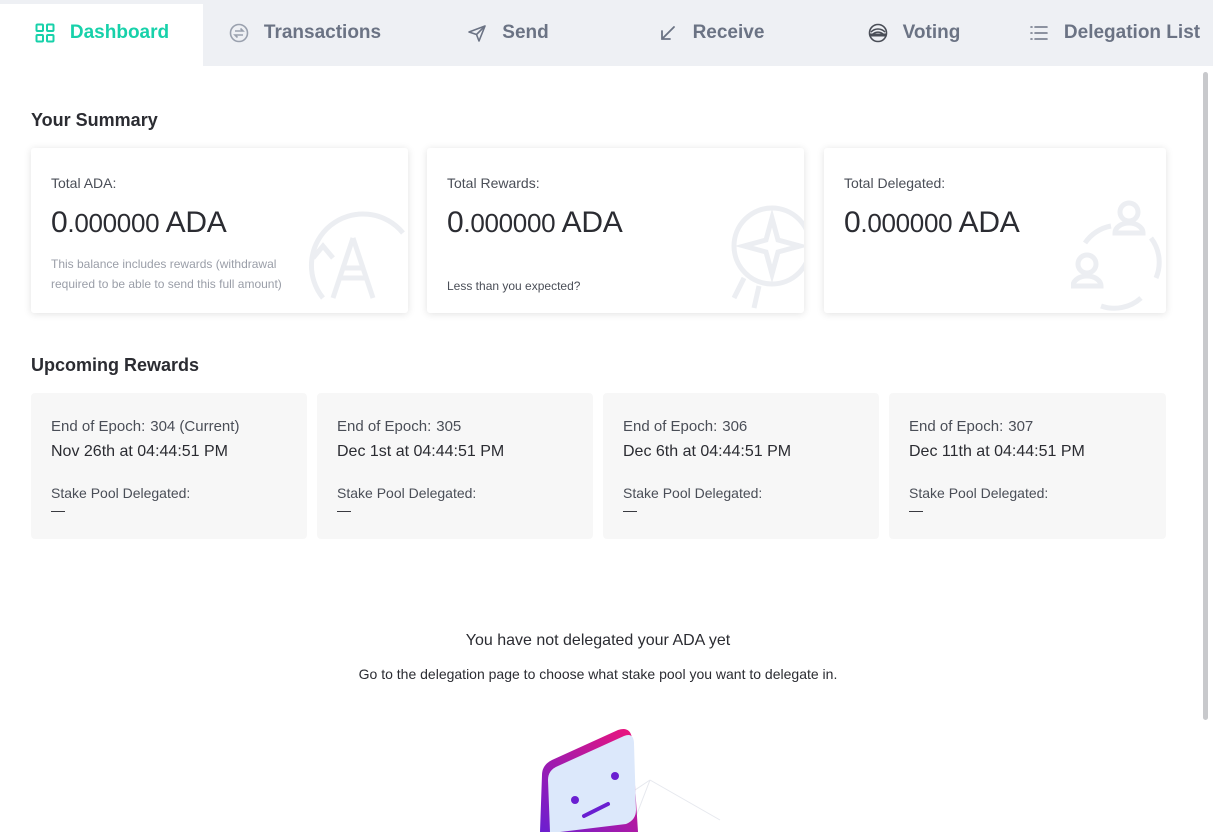 This screenshot has width=1213, height=832. What do you see at coordinates (997, 451) in the screenshot?
I see `epoch-date: Dec 11th at 04:44:51 PM` at bounding box center [997, 451].